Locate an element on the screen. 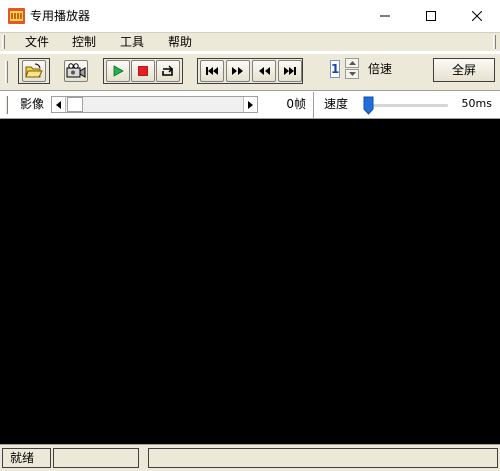 This screenshot has width=500, height=471. slider-thumb-icon is located at coordinates (368, 105).